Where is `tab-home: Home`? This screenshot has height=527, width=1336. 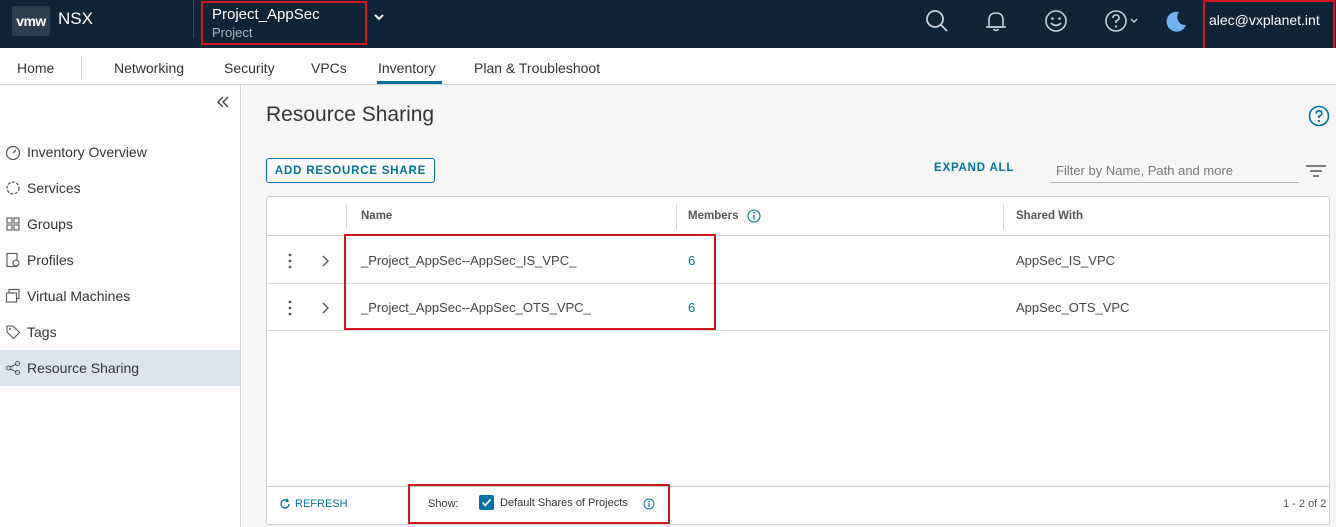 tab-home: Home is located at coordinates (35, 68).